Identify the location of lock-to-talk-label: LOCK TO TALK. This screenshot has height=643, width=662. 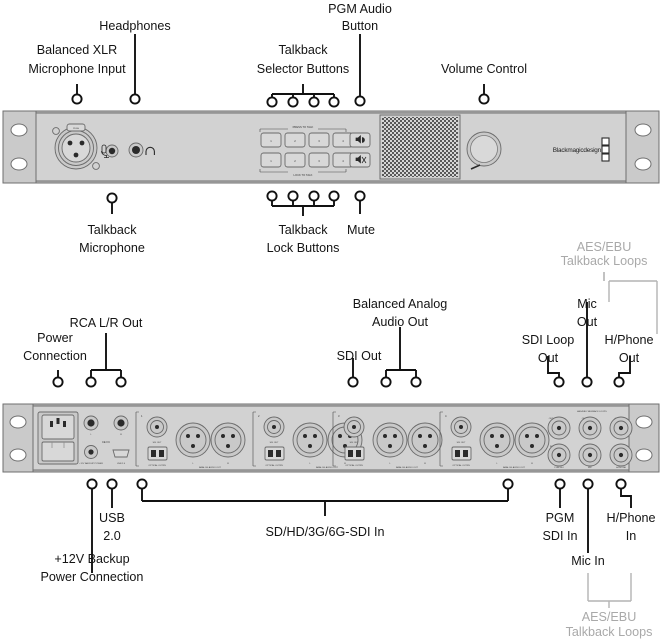
(303, 175).